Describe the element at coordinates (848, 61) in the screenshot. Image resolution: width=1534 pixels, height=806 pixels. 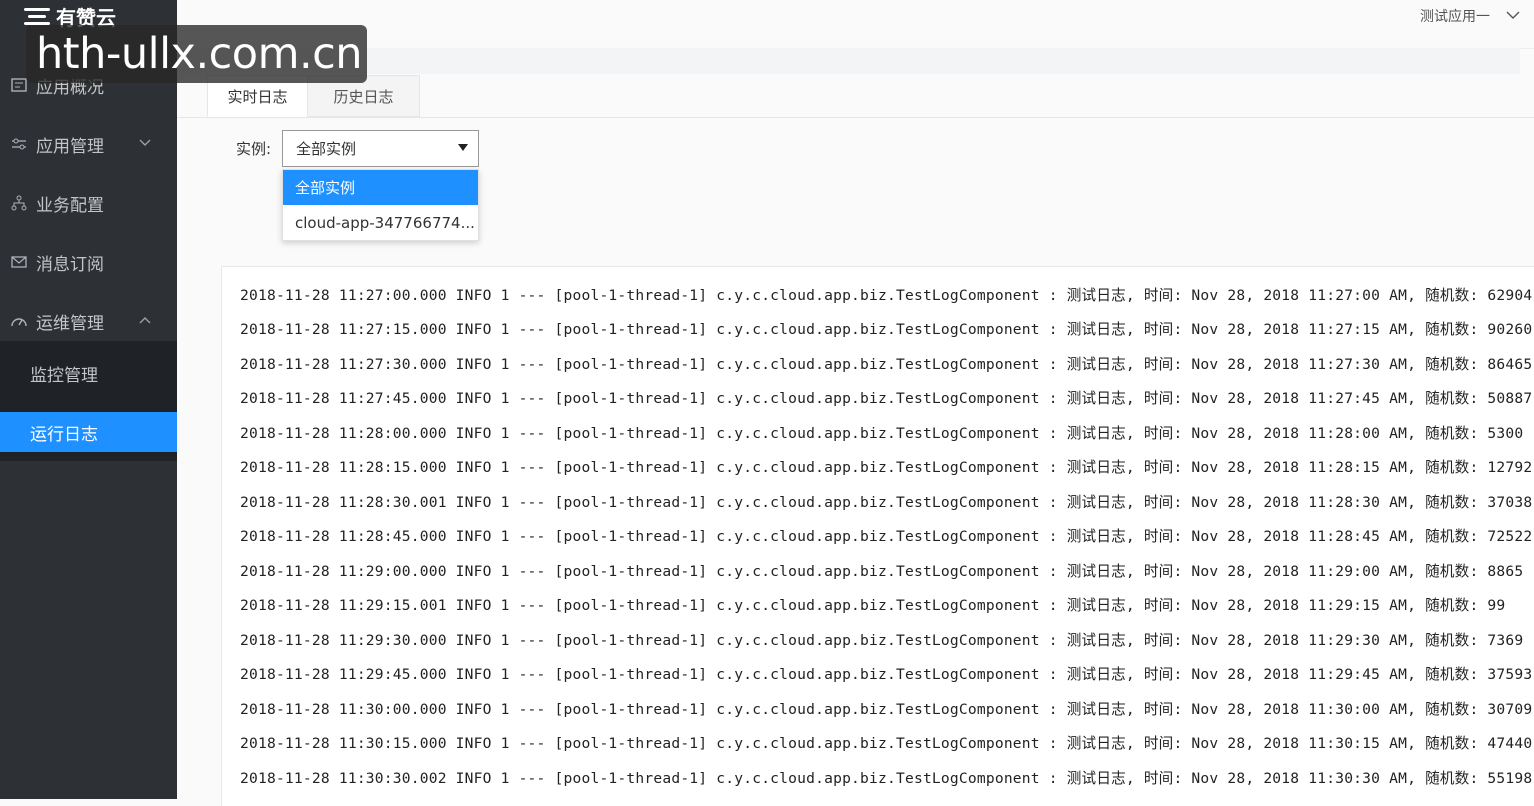
I see `breadcrumb-strip` at that location.